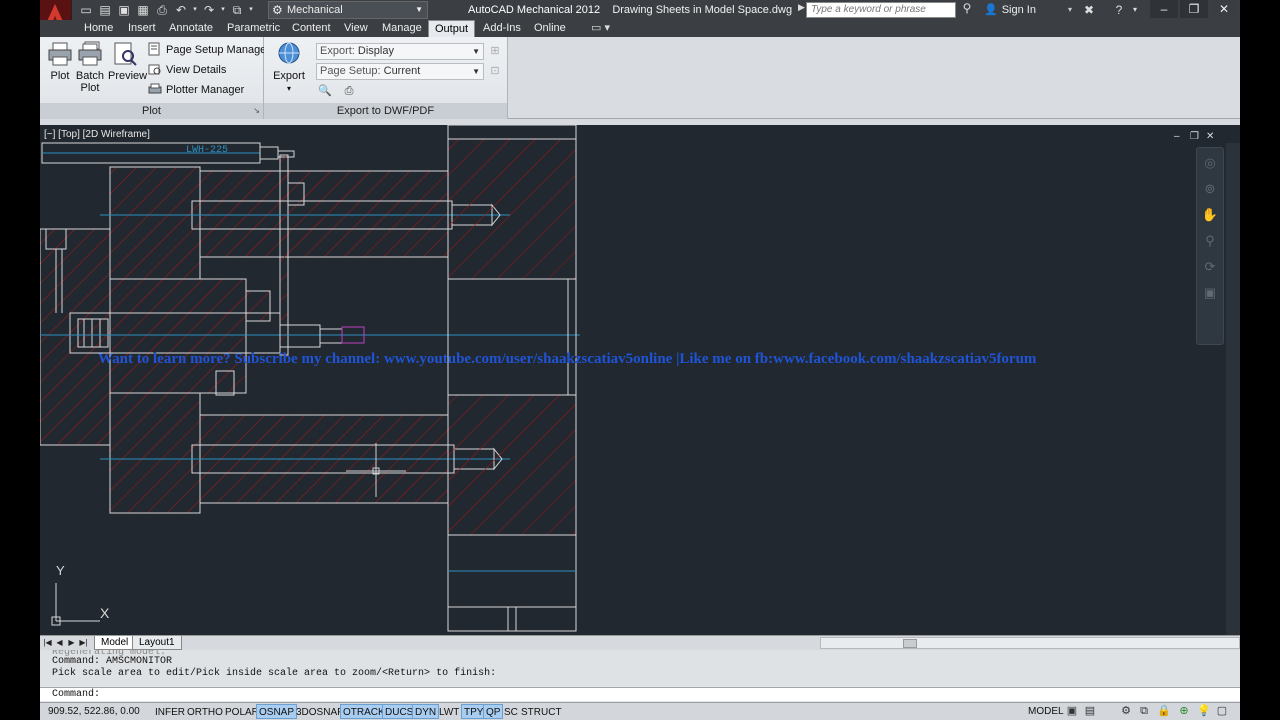 The height and width of the screenshot is (720, 1280). What do you see at coordinates (86, 10) in the screenshot?
I see `new-icon: ▭` at bounding box center [86, 10].